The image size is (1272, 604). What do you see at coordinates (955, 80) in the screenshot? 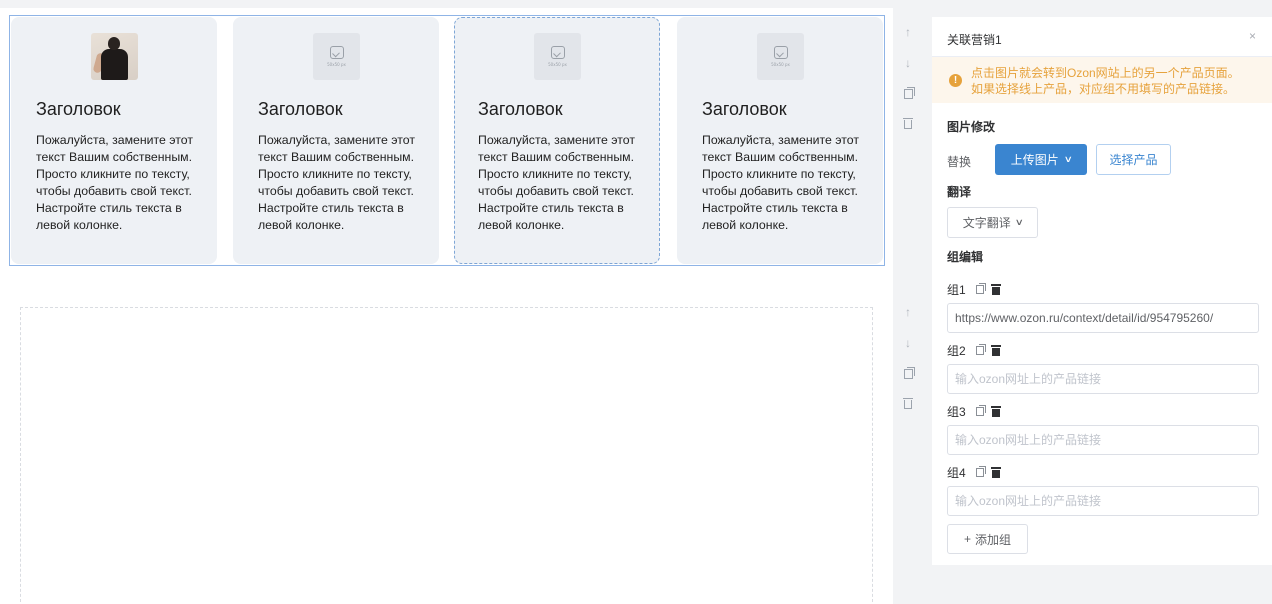
I see `warning-icon: !` at bounding box center [955, 80].